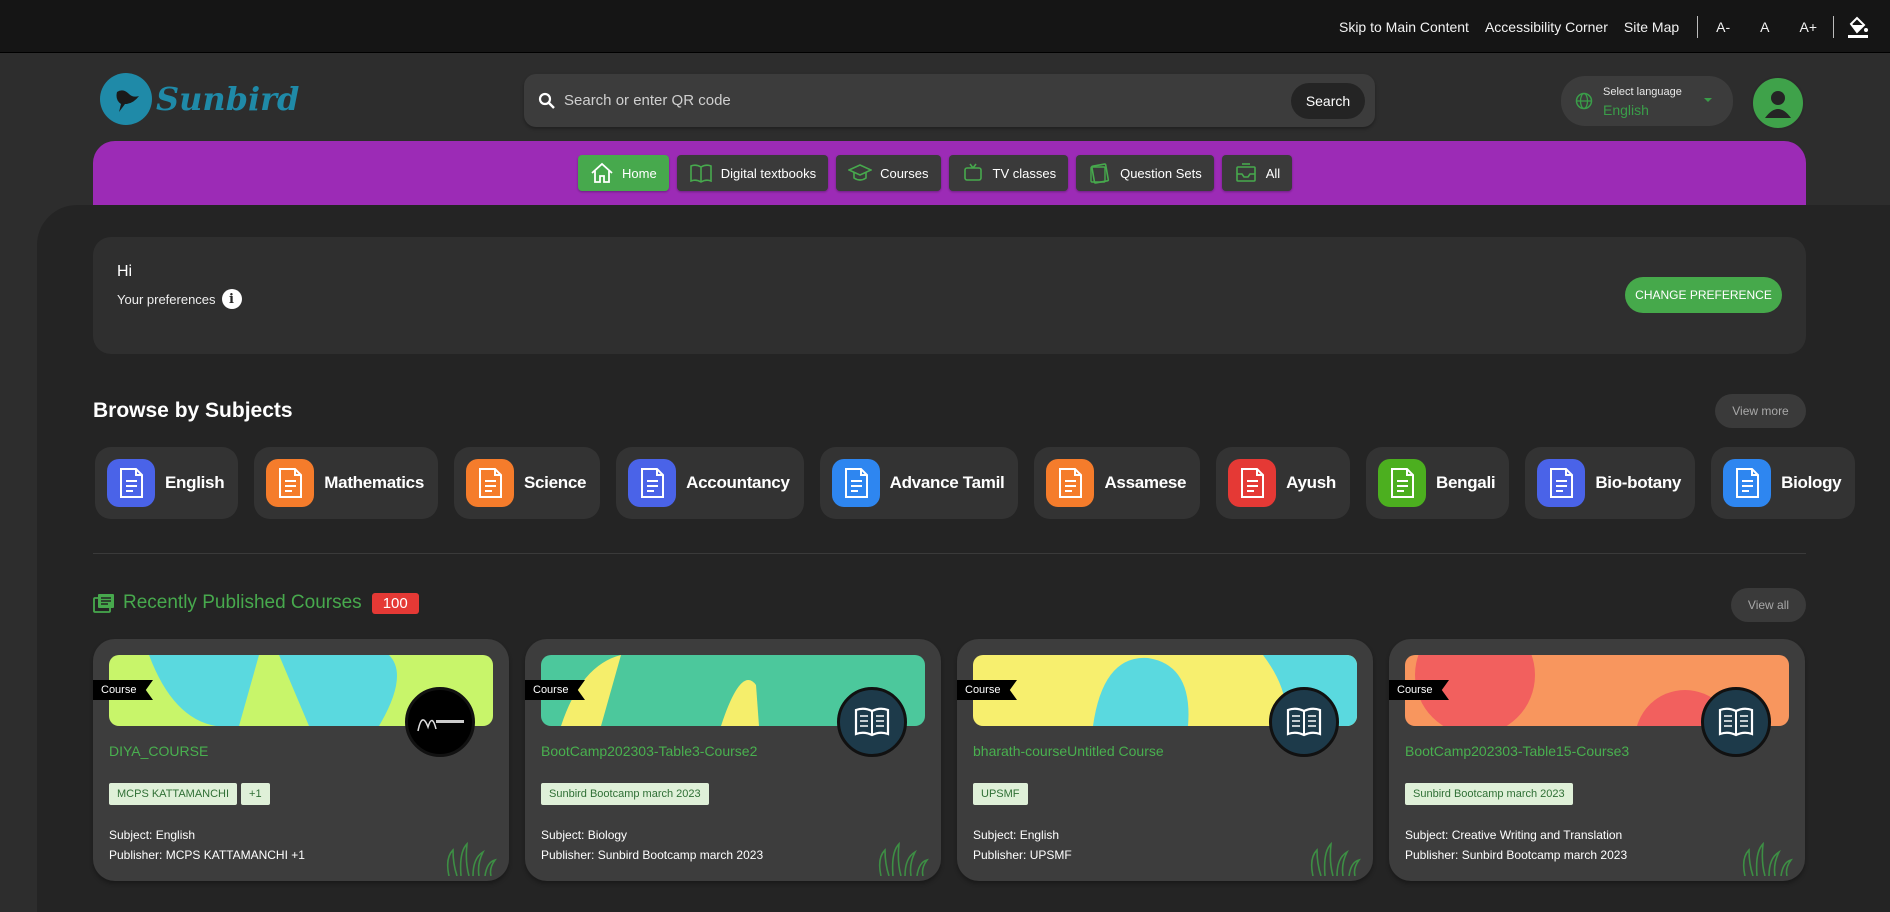 Image resolution: width=1890 pixels, height=912 pixels. Describe the element at coordinates (1257, 173) in the screenshot. I see `nav-all: All` at that location.